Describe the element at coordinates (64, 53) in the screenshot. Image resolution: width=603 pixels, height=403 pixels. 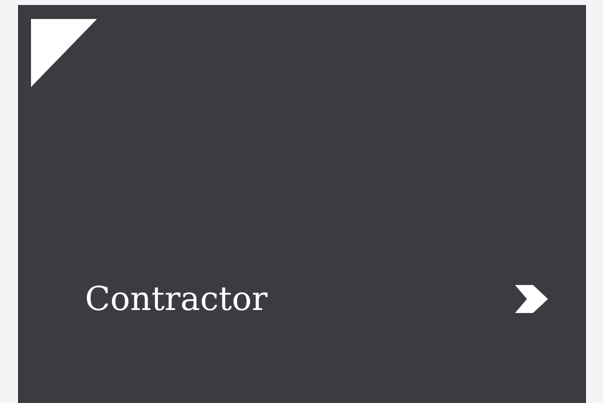
I see `corner-triangle-icon` at that location.